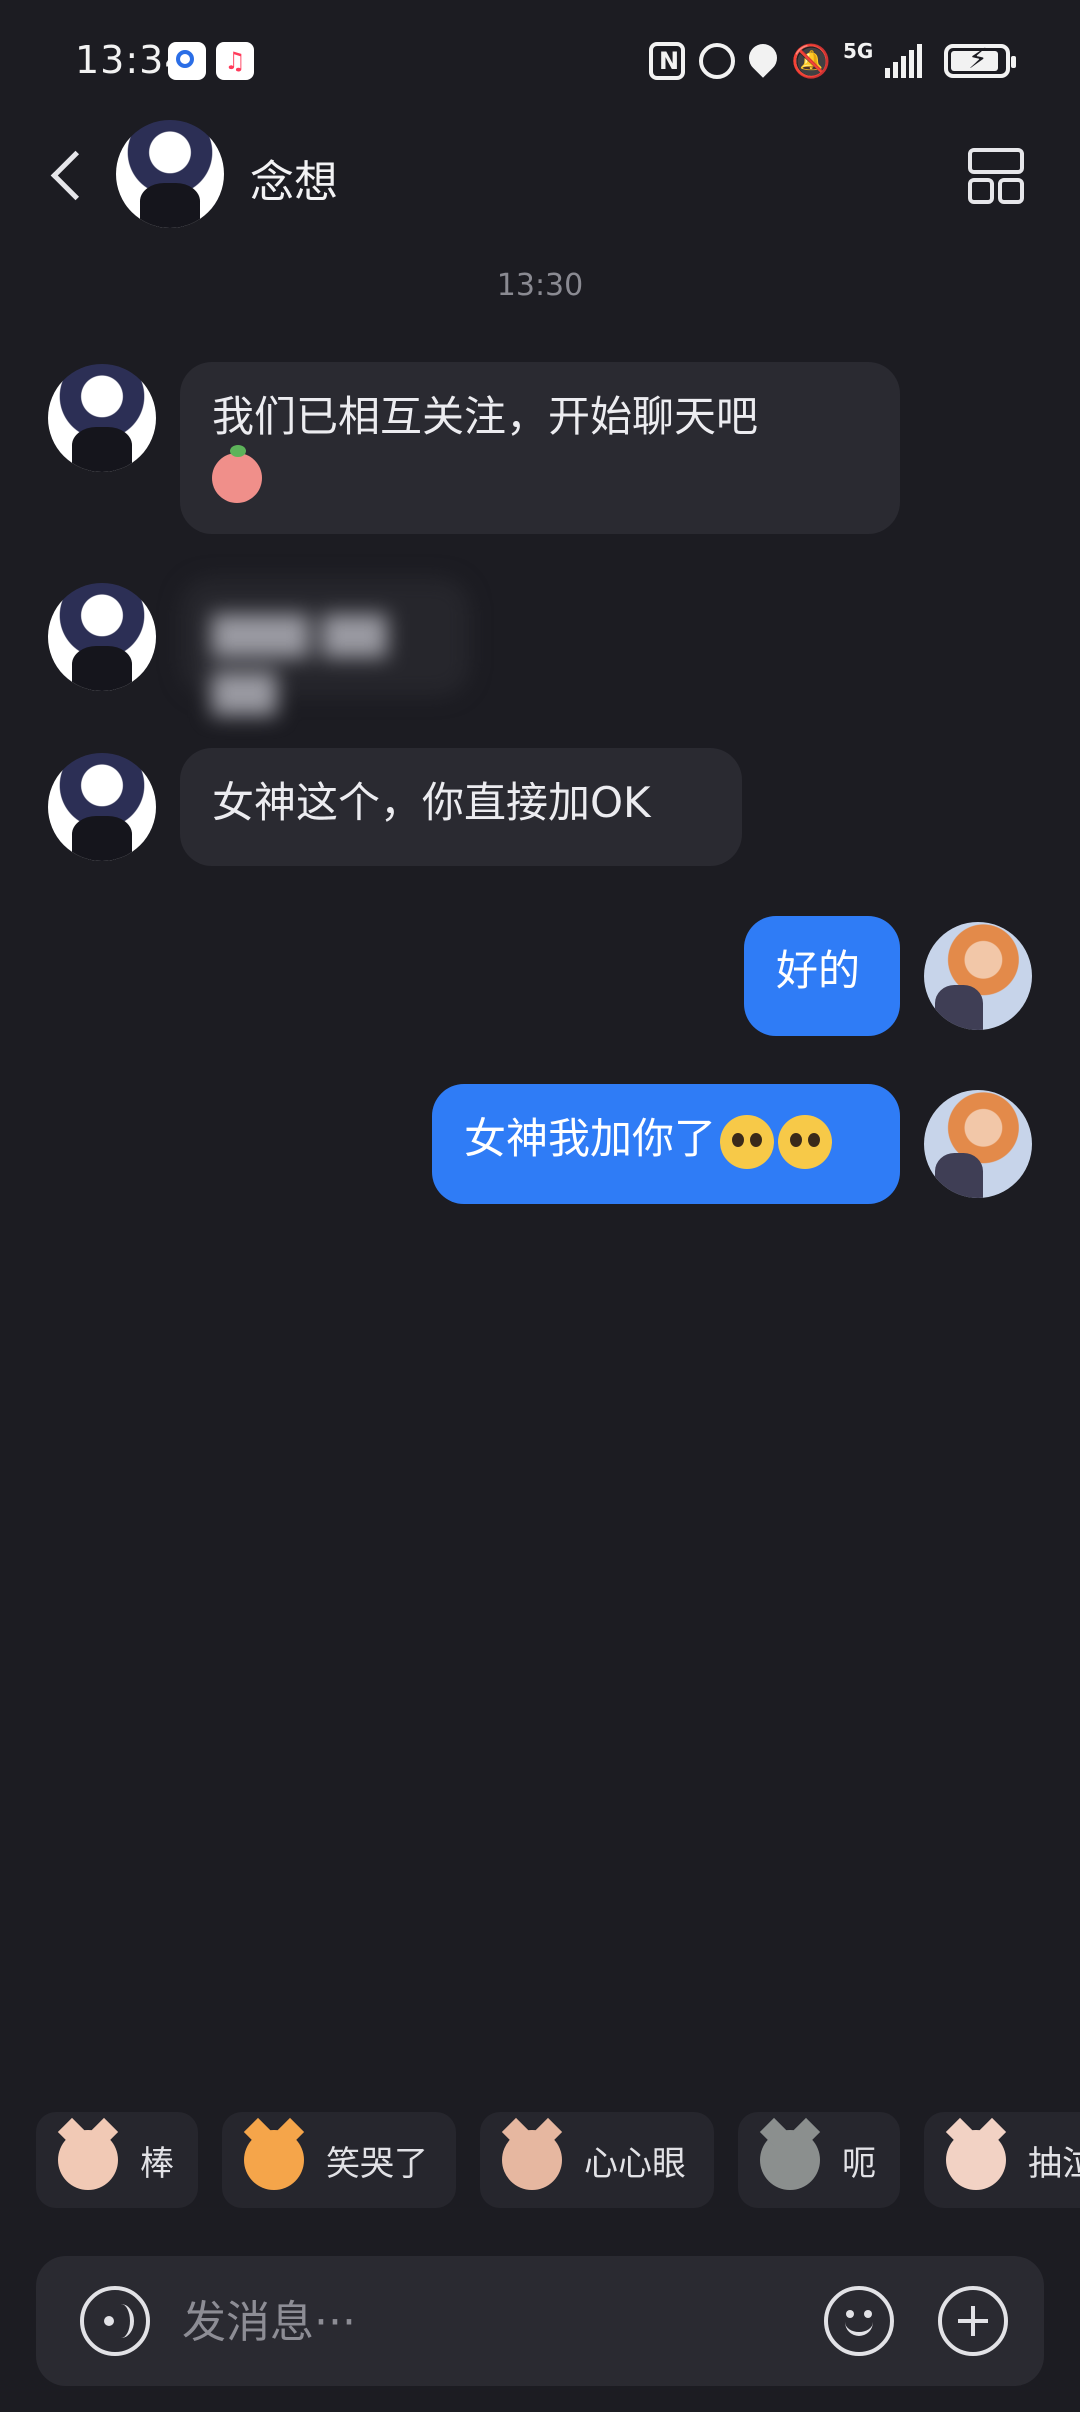 This screenshot has height=2412, width=1080. What do you see at coordinates (996, 176) in the screenshot?
I see `grid-layout-icon` at bounding box center [996, 176].